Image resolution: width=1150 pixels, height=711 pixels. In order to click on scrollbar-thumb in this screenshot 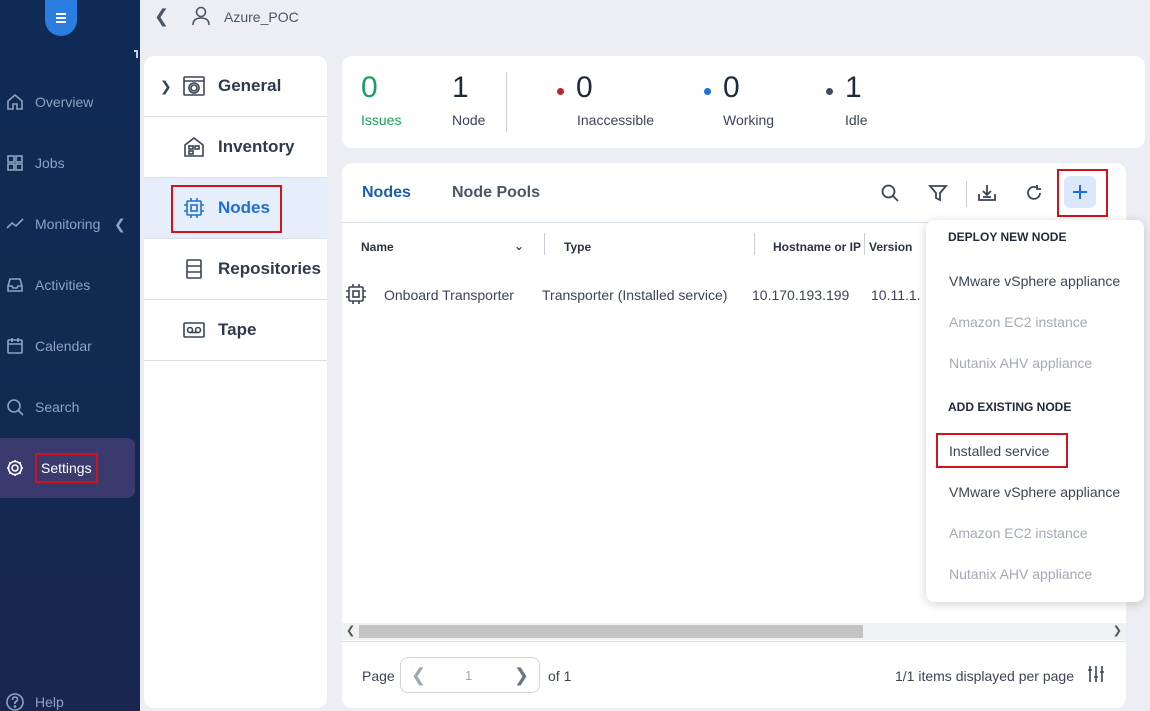, I will do `click(611, 631)`.